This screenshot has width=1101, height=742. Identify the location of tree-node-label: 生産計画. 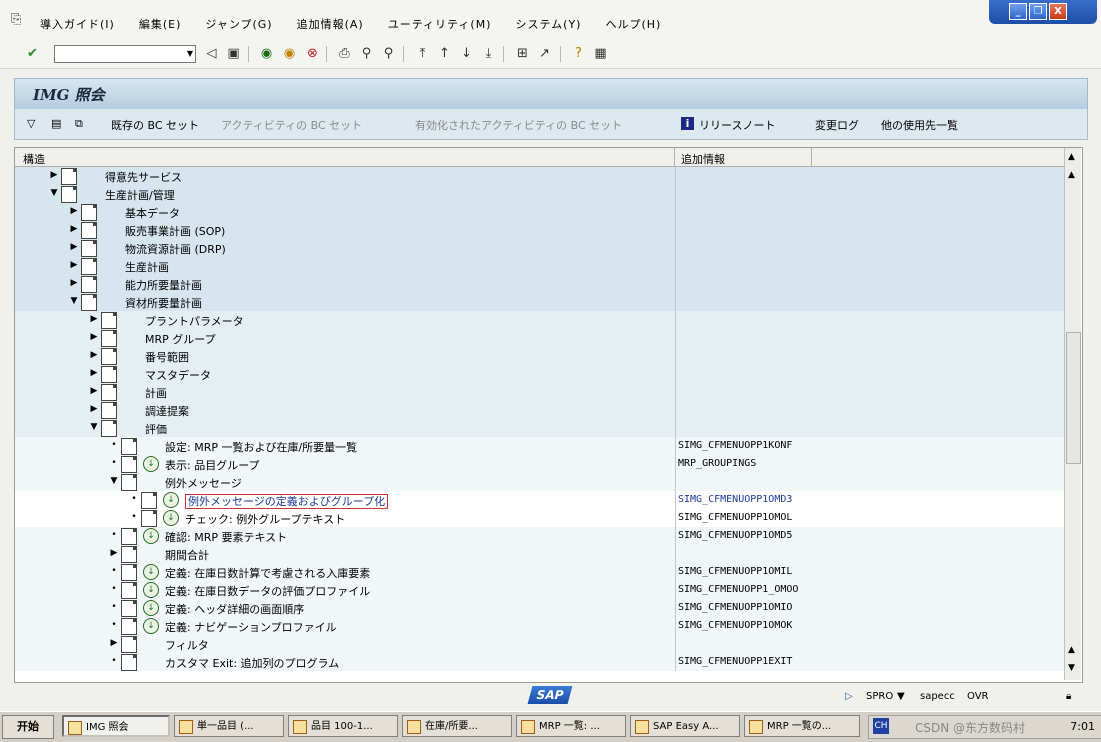
(147, 267).